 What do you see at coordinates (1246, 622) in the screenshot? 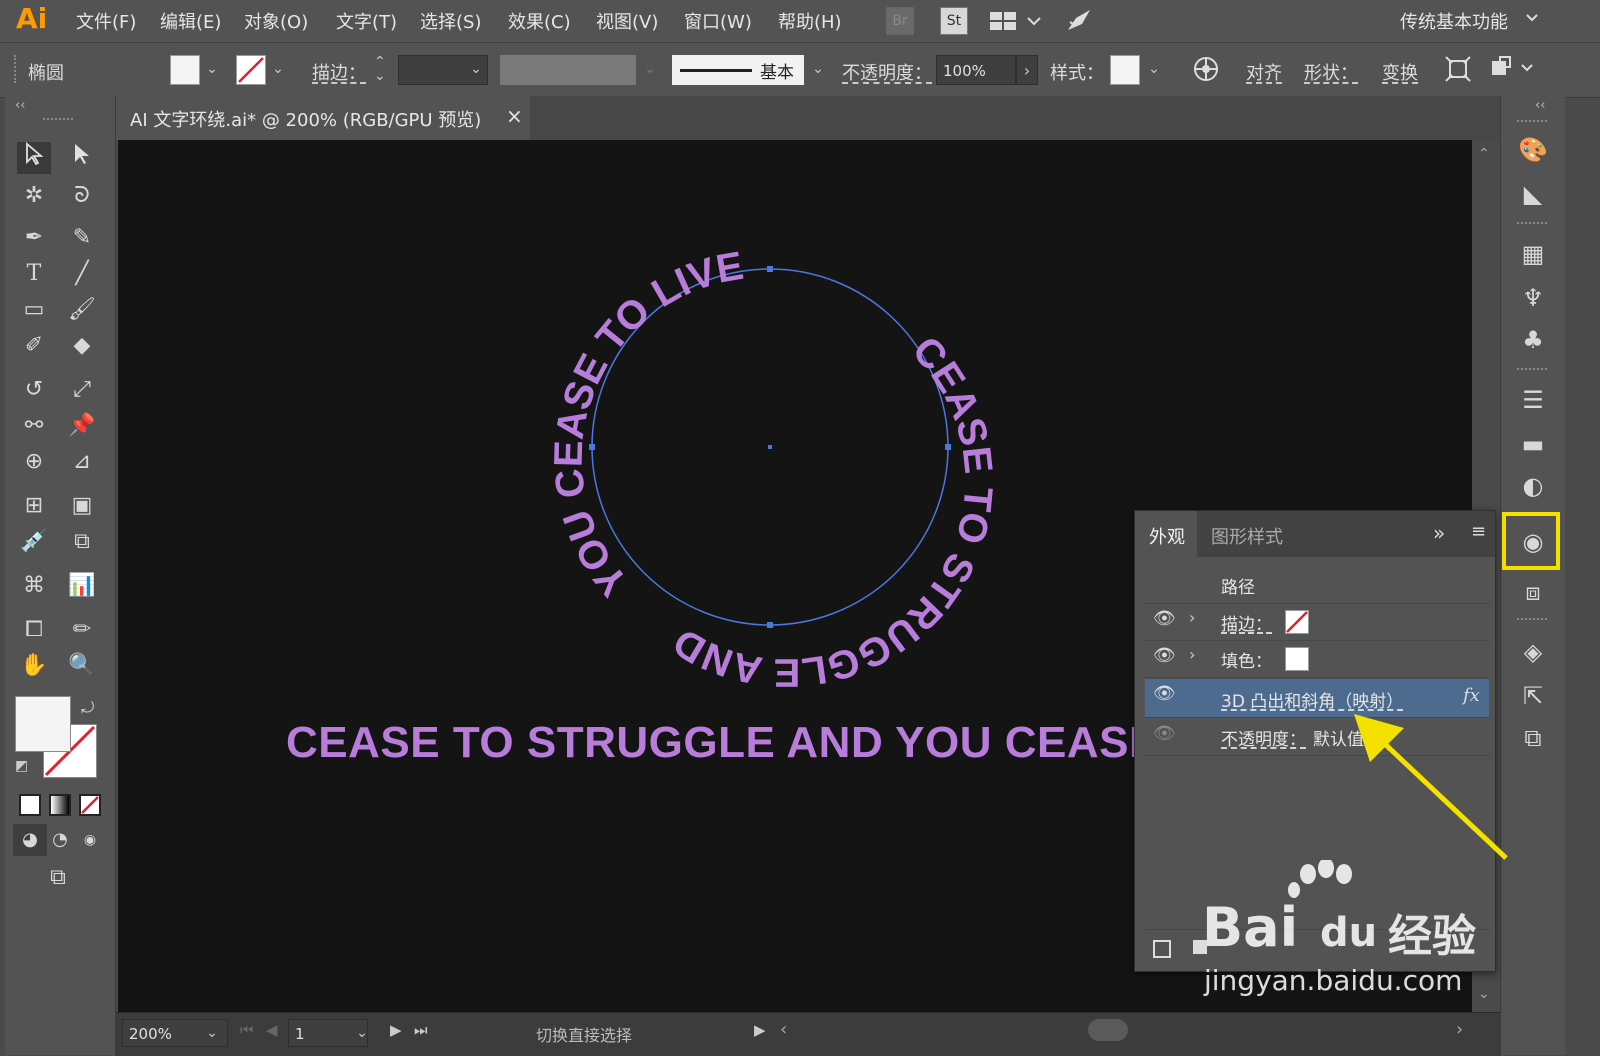
I see `stroke-row-label: 描边：` at bounding box center [1246, 622].